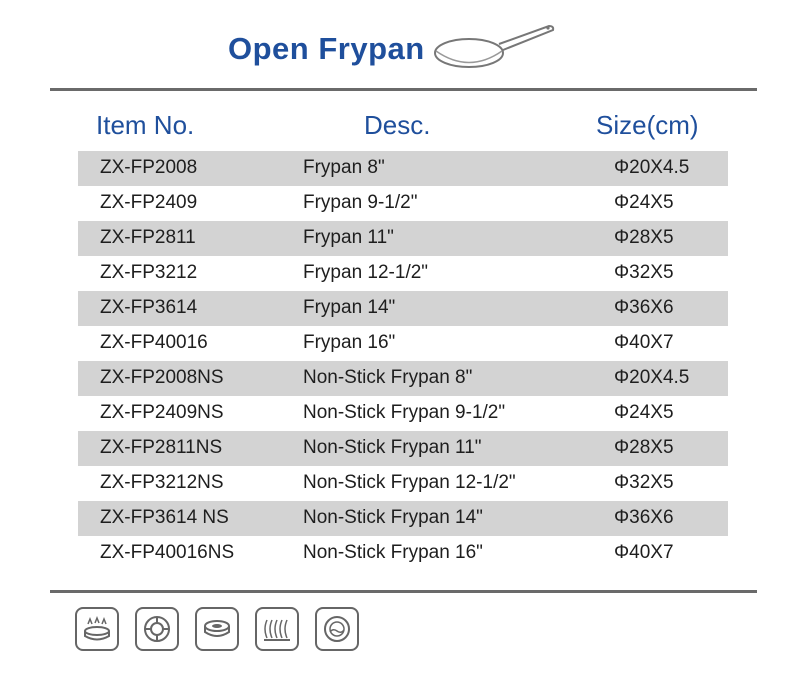  What do you see at coordinates (366, 272) in the screenshot?
I see `description-cell: Frypan 12-1/2"` at bounding box center [366, 272].